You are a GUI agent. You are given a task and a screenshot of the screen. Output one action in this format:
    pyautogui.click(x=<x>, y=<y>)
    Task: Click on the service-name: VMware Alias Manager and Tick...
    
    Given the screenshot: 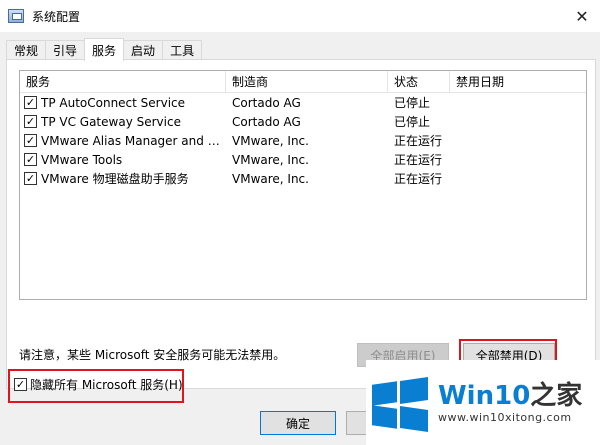 What is the action you would take?
    pyautogui.click(x=133, y=140)
    